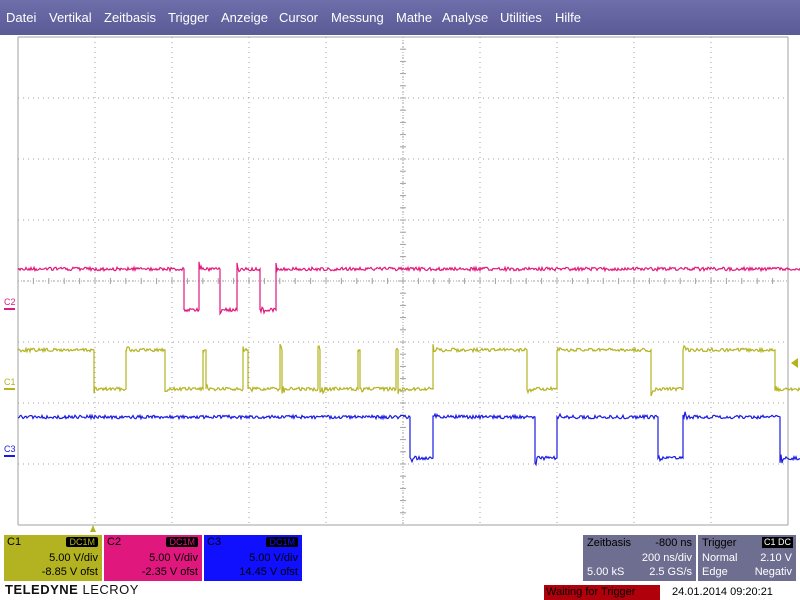 Image resolution: width=800 pixels, height=600 pixels. I want to click on channel-3-offset: 14.45 V ofst, so click(268, 572).